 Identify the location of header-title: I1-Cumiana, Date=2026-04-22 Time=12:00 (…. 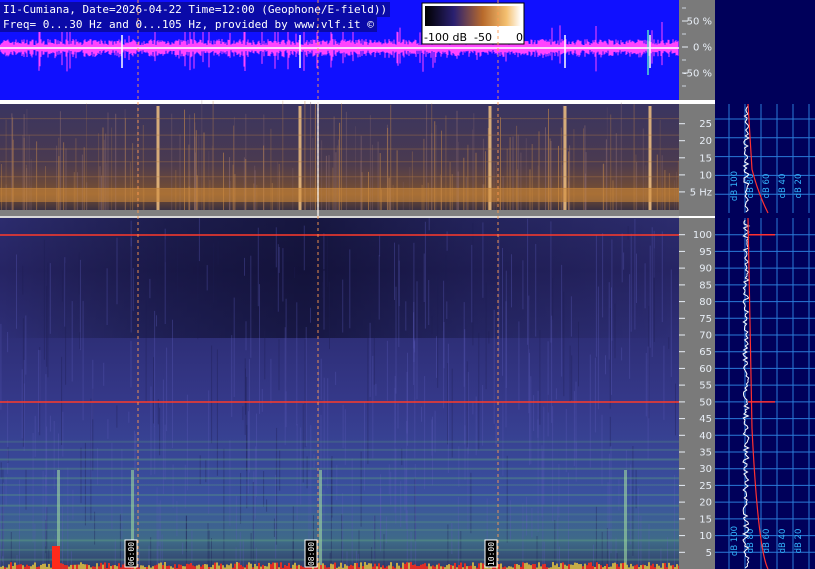
(195, 9).